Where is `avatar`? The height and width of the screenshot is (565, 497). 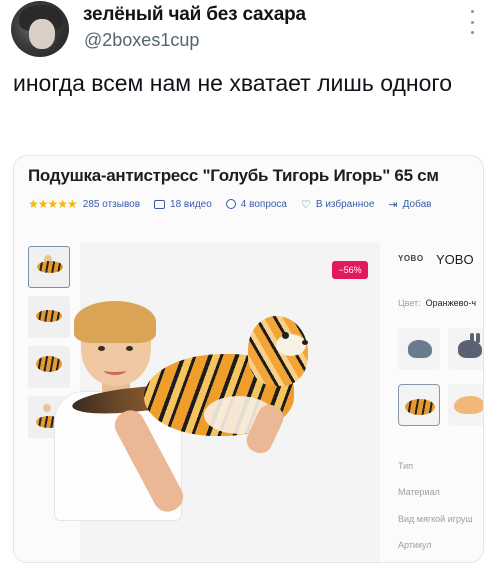 avatar is located at coordinates (40, 29).